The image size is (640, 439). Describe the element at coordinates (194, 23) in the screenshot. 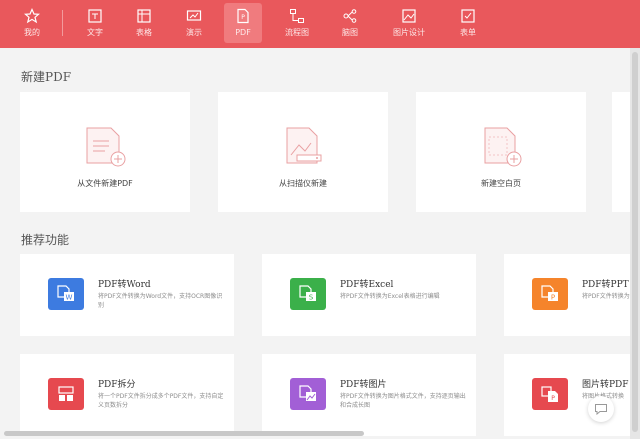

I see `toolbar-item-presentation: 演示` at that location.